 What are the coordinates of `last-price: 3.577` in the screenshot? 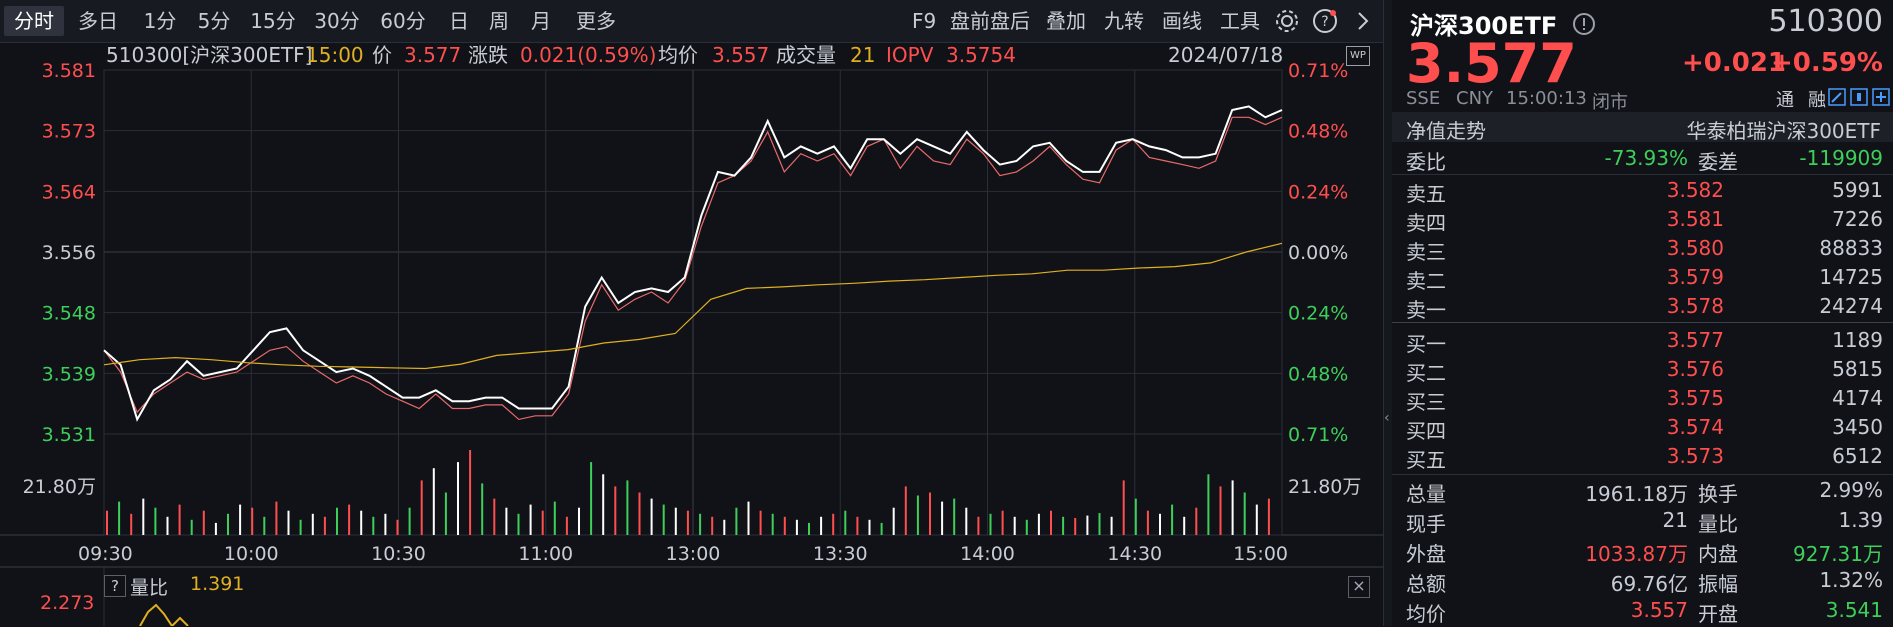 It's located at (1491, 63).